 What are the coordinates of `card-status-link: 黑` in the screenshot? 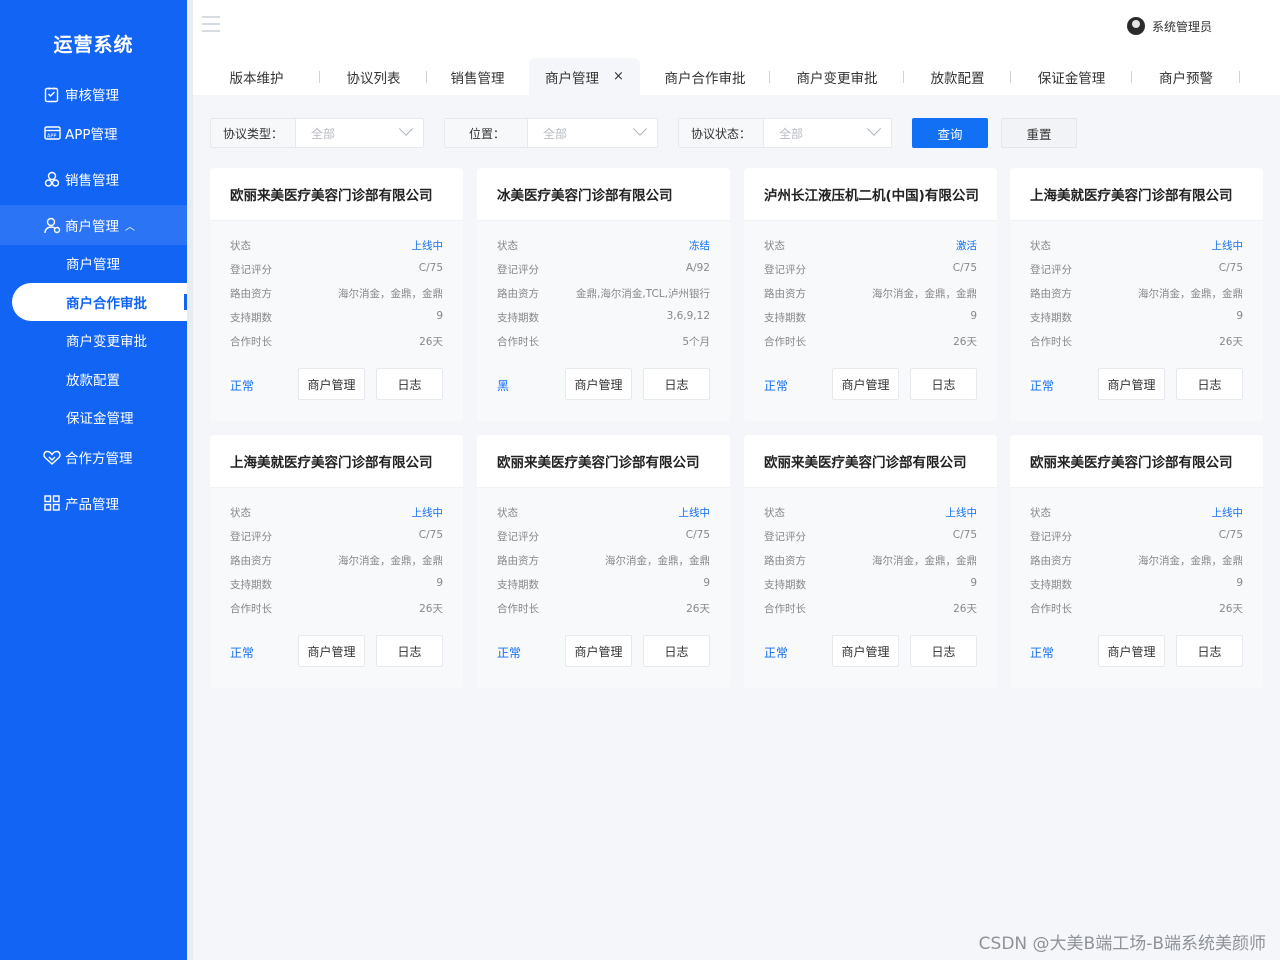 It's located at (503, 385).